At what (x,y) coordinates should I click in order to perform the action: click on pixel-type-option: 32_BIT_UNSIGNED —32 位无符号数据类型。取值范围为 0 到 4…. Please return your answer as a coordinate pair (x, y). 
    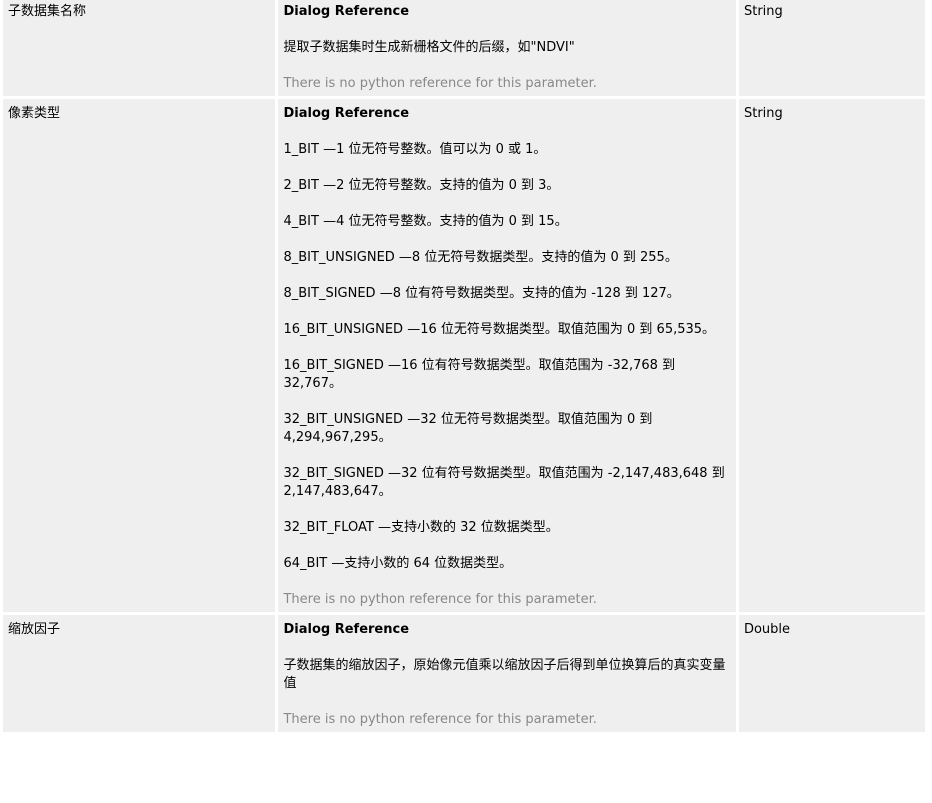
    Looking at the image, I should click on (468, 428).